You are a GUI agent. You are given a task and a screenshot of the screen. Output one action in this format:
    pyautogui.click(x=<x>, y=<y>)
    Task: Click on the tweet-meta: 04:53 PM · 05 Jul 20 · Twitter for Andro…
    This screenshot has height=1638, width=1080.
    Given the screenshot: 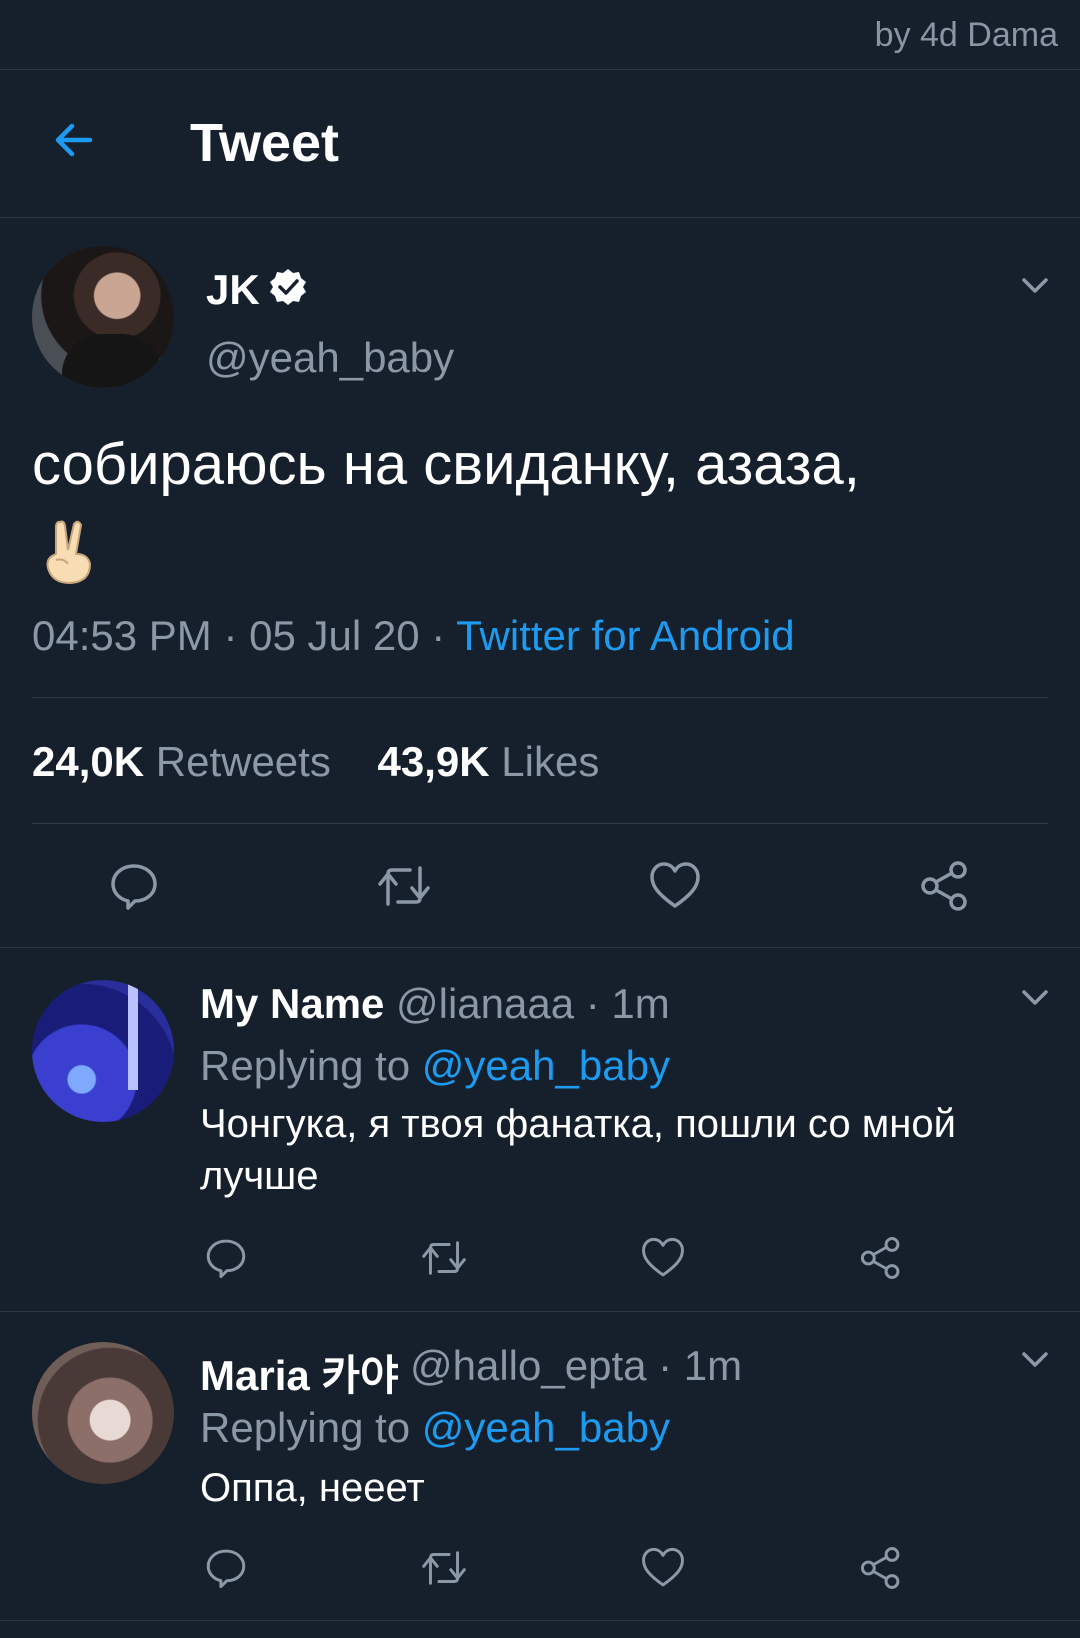 What is the action you would take?
    pyautogui.click(x=413, y=636)
    